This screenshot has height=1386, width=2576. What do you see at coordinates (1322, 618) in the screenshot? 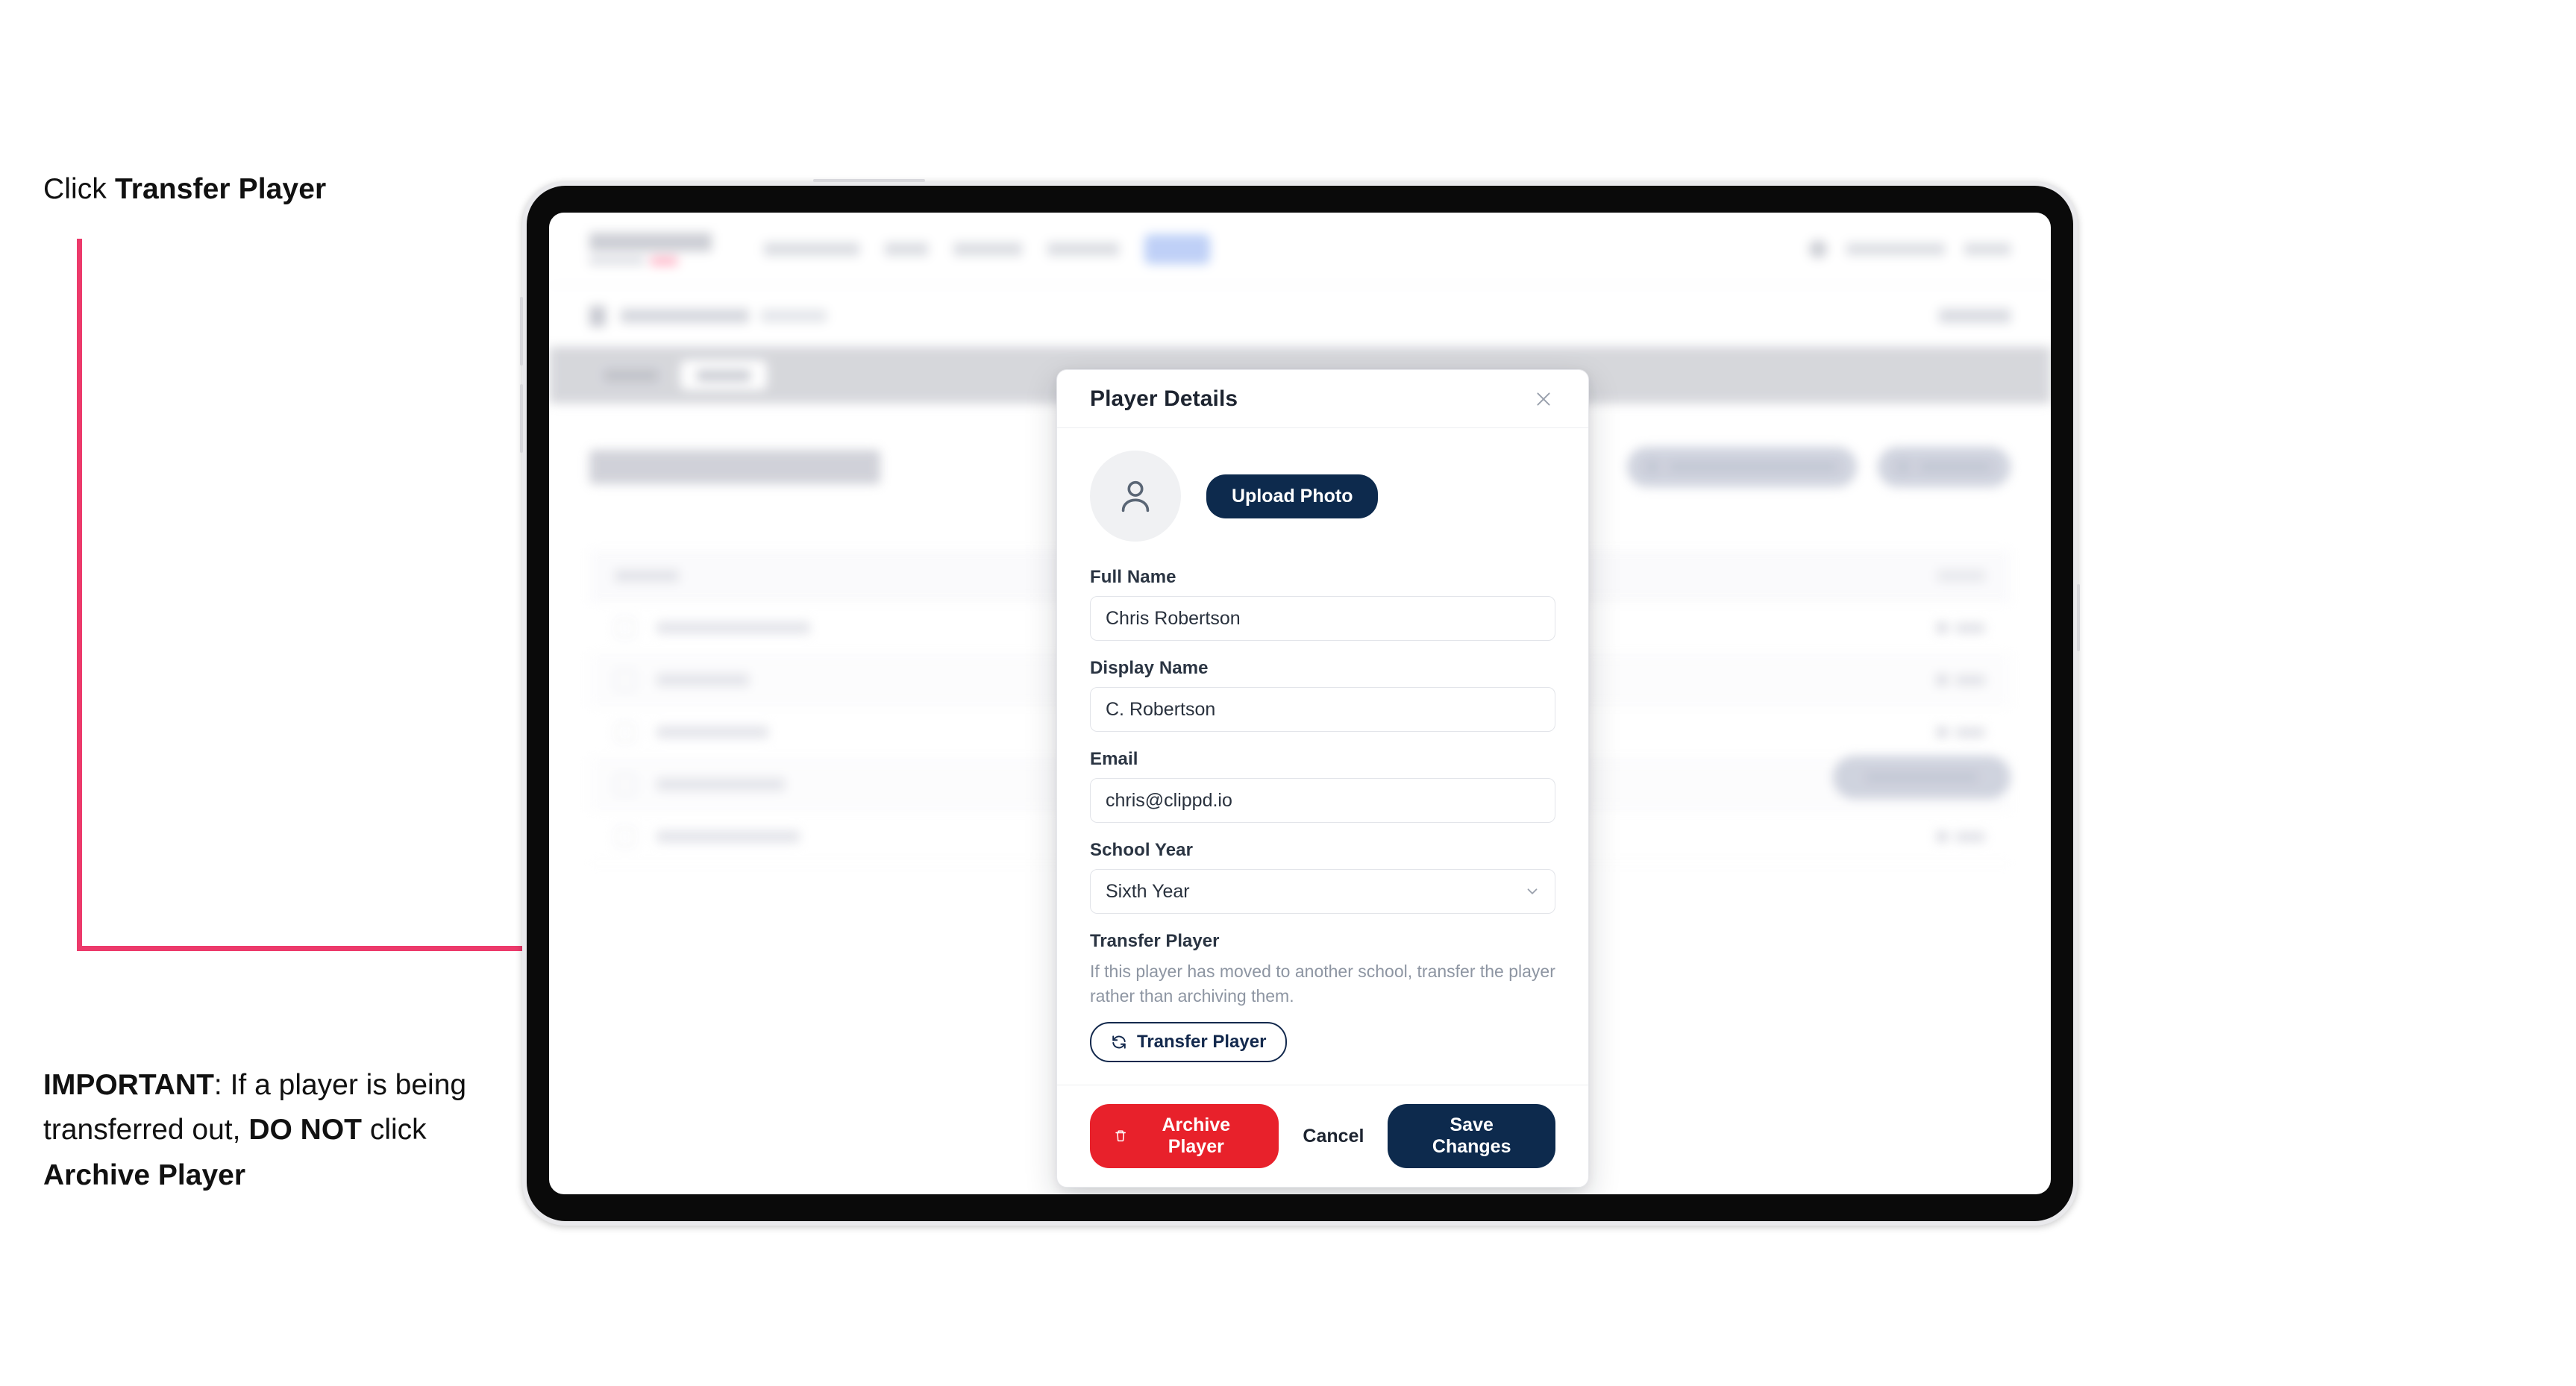
I see `full-name-input` at bounding box center [1322, 618].